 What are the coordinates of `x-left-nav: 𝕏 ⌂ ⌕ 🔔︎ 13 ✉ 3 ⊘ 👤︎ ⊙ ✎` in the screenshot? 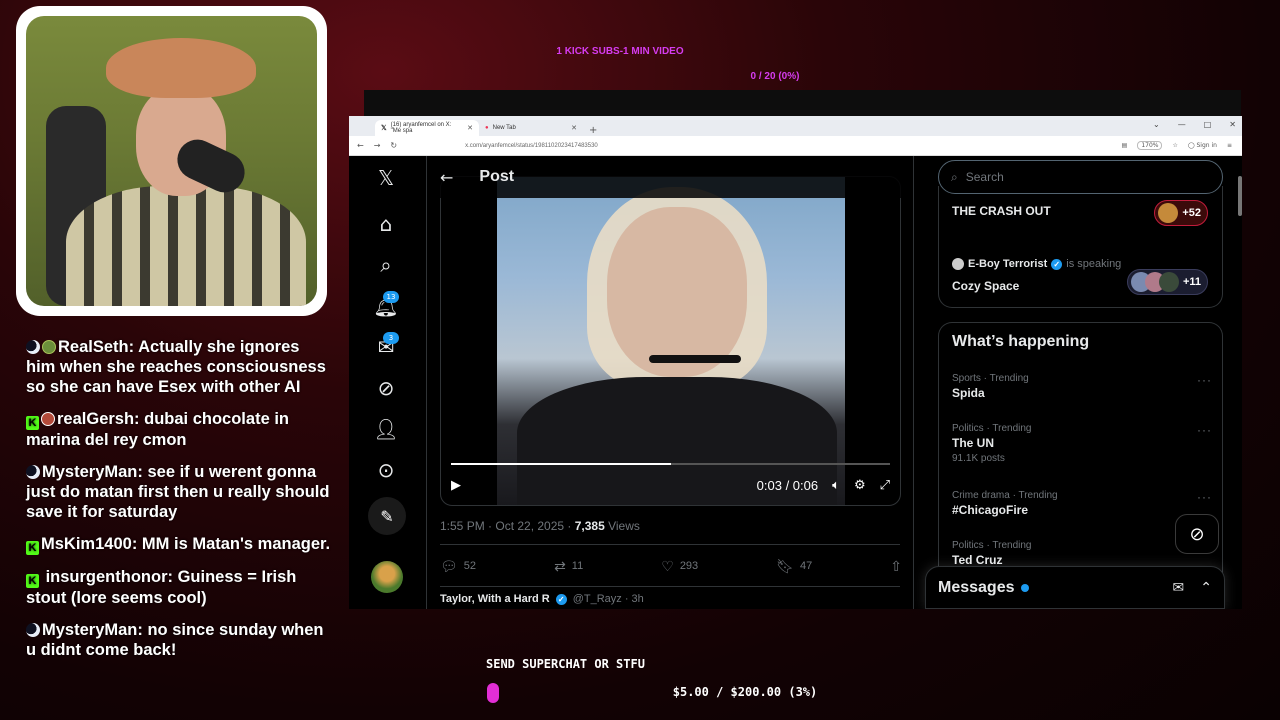 It's located at (387, 382).